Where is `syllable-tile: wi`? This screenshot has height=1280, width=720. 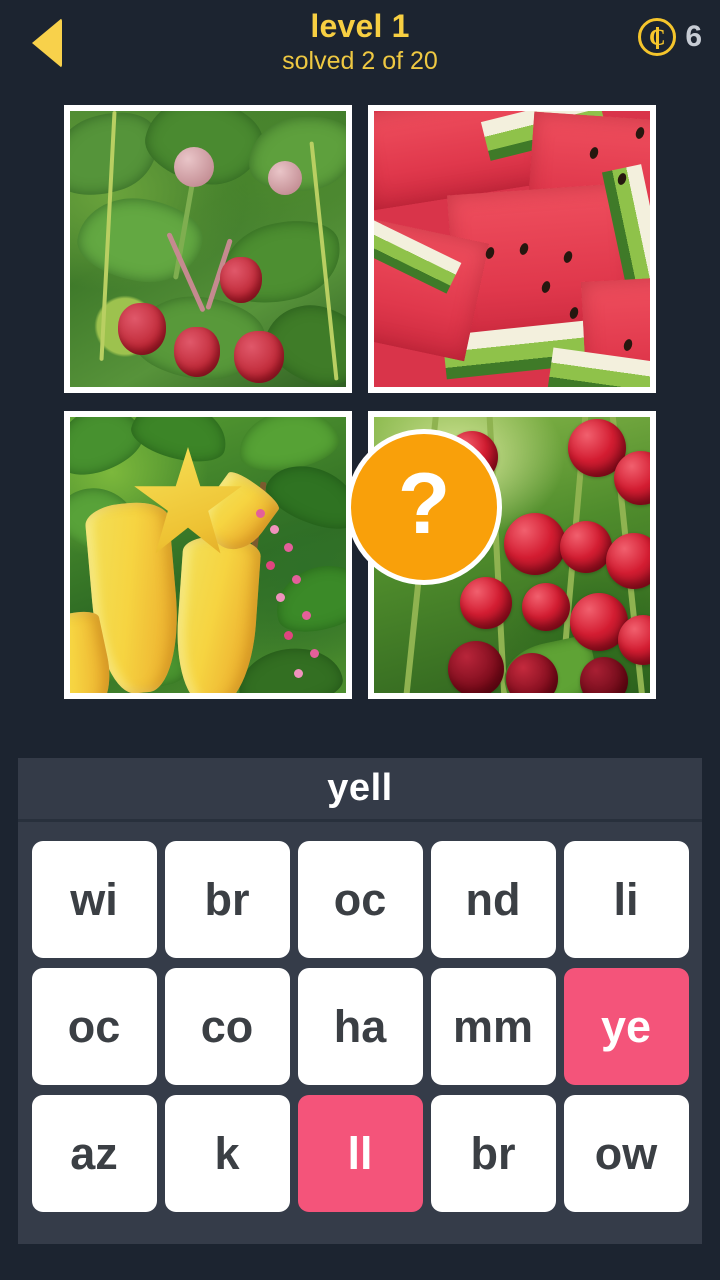
syllable-tile: wi is located at coordinates (94, 899).